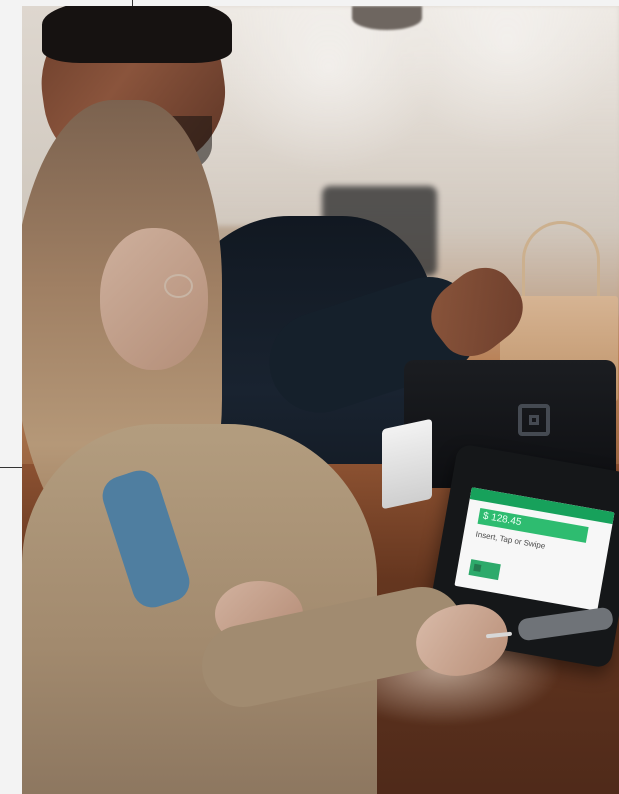 The image size is (619, 794). Describe the element at coordinates (12, 467) in the screenshot. I see `left-divider-line` at that location.